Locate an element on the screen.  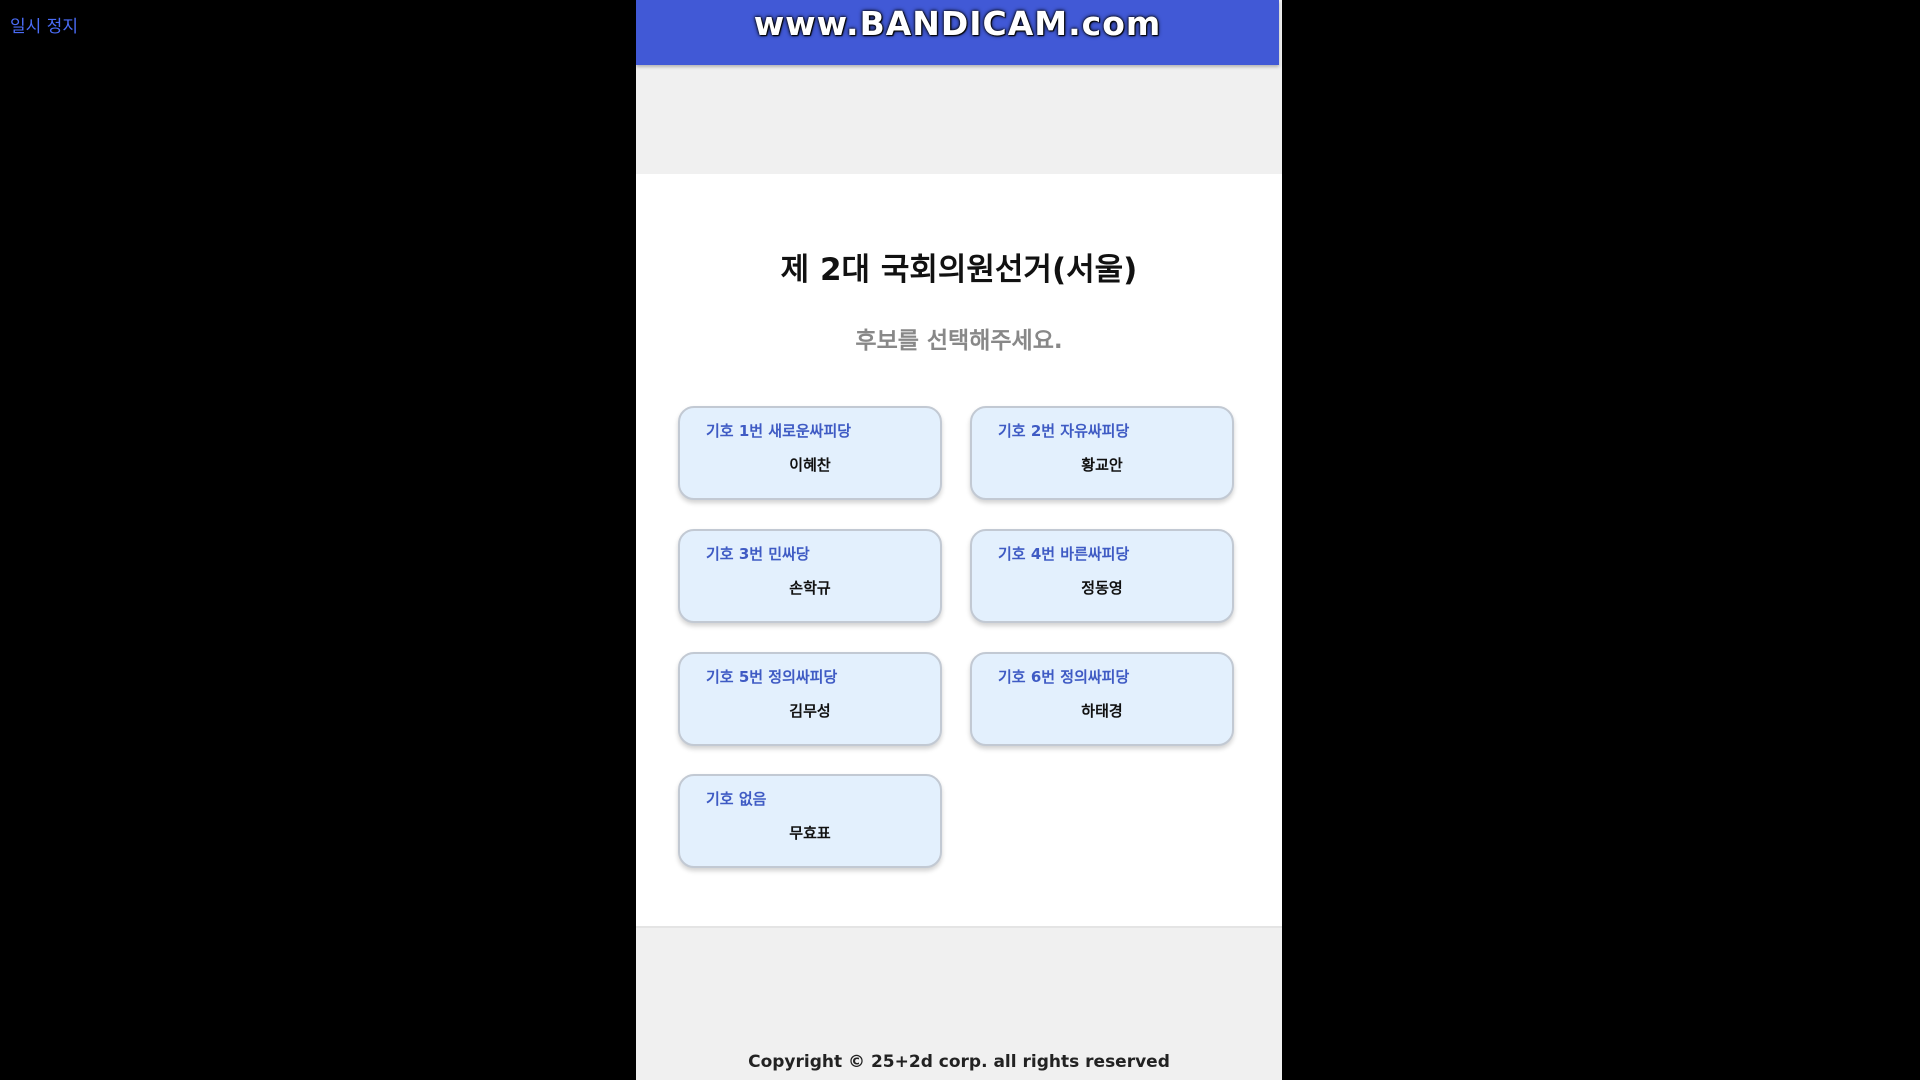
candidate-name: 김무성 is located at coordinates (810, 711).